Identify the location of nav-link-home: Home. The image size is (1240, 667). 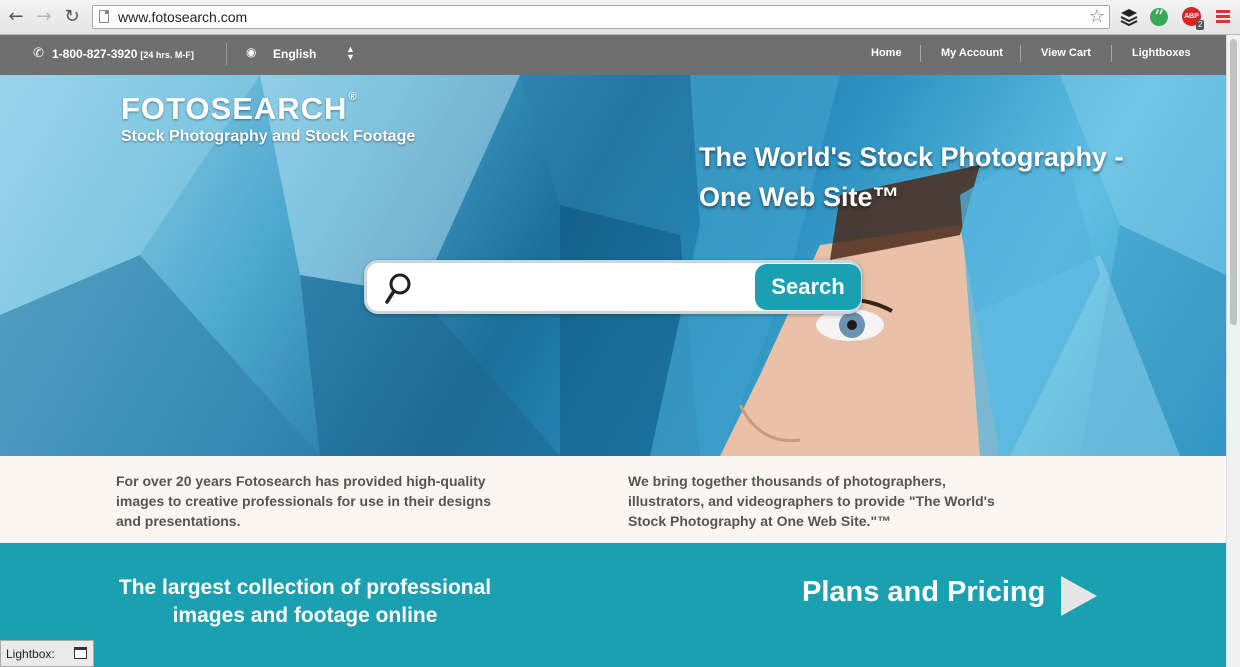
(886, 53).